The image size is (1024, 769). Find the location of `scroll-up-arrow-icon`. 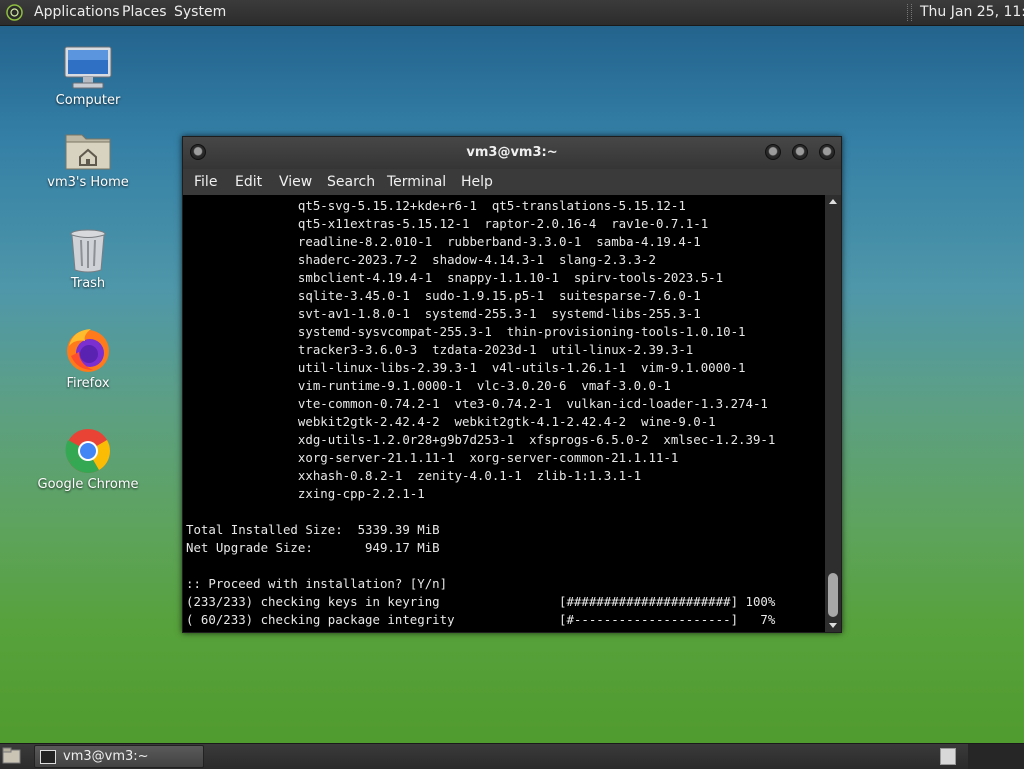

scroll-up-arrow-icon is located at coordinates (833, 201).